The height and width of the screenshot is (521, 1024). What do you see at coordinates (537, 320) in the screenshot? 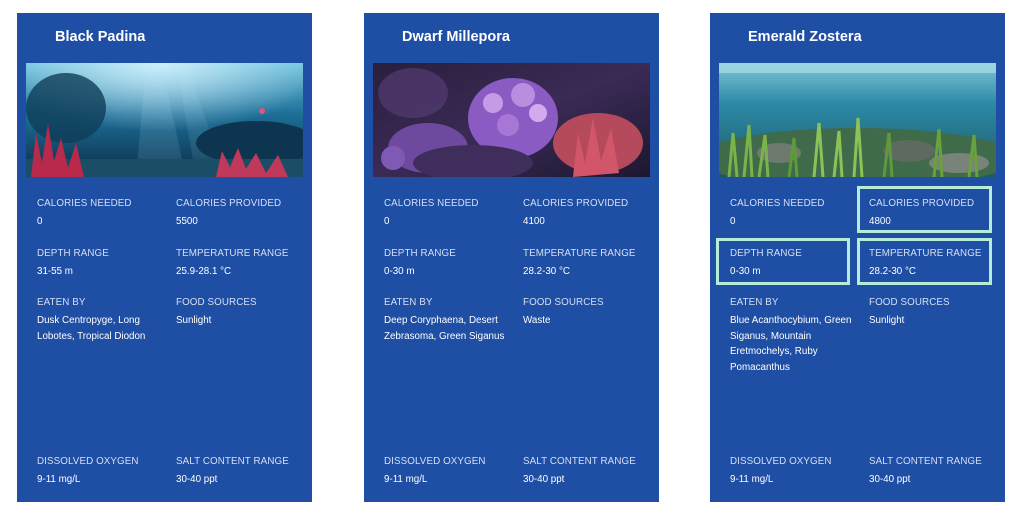
I see `food-sources-value: Waste` at bounding box center [537, 320].